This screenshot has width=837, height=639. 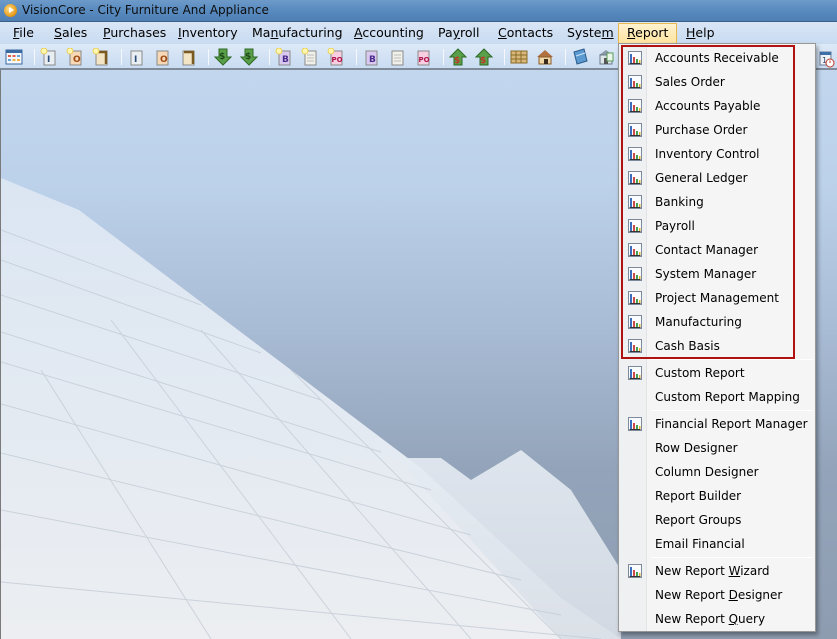 I want to click on menu-help: Help, so click(x=700, y=33).